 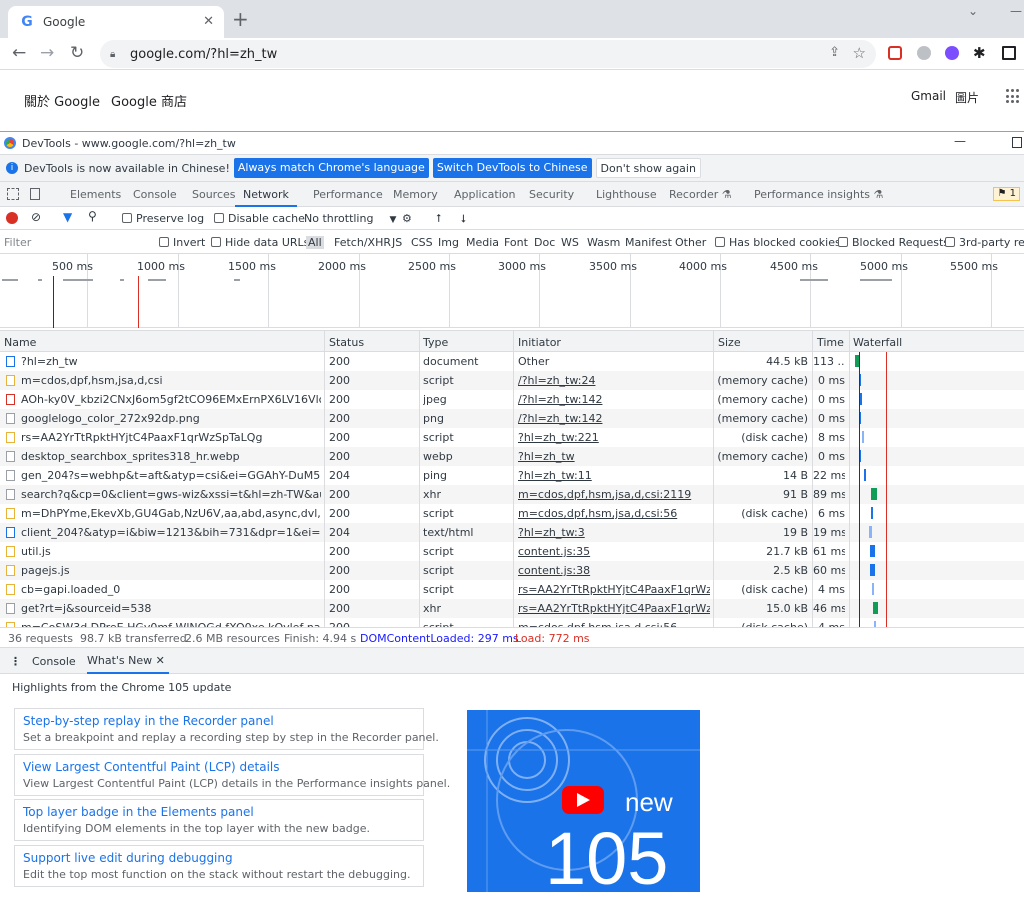 What do you see at coordinates (1009, 53) in the screenshot?
I see `side-panel-icon` at bounding box center [1009, 53].